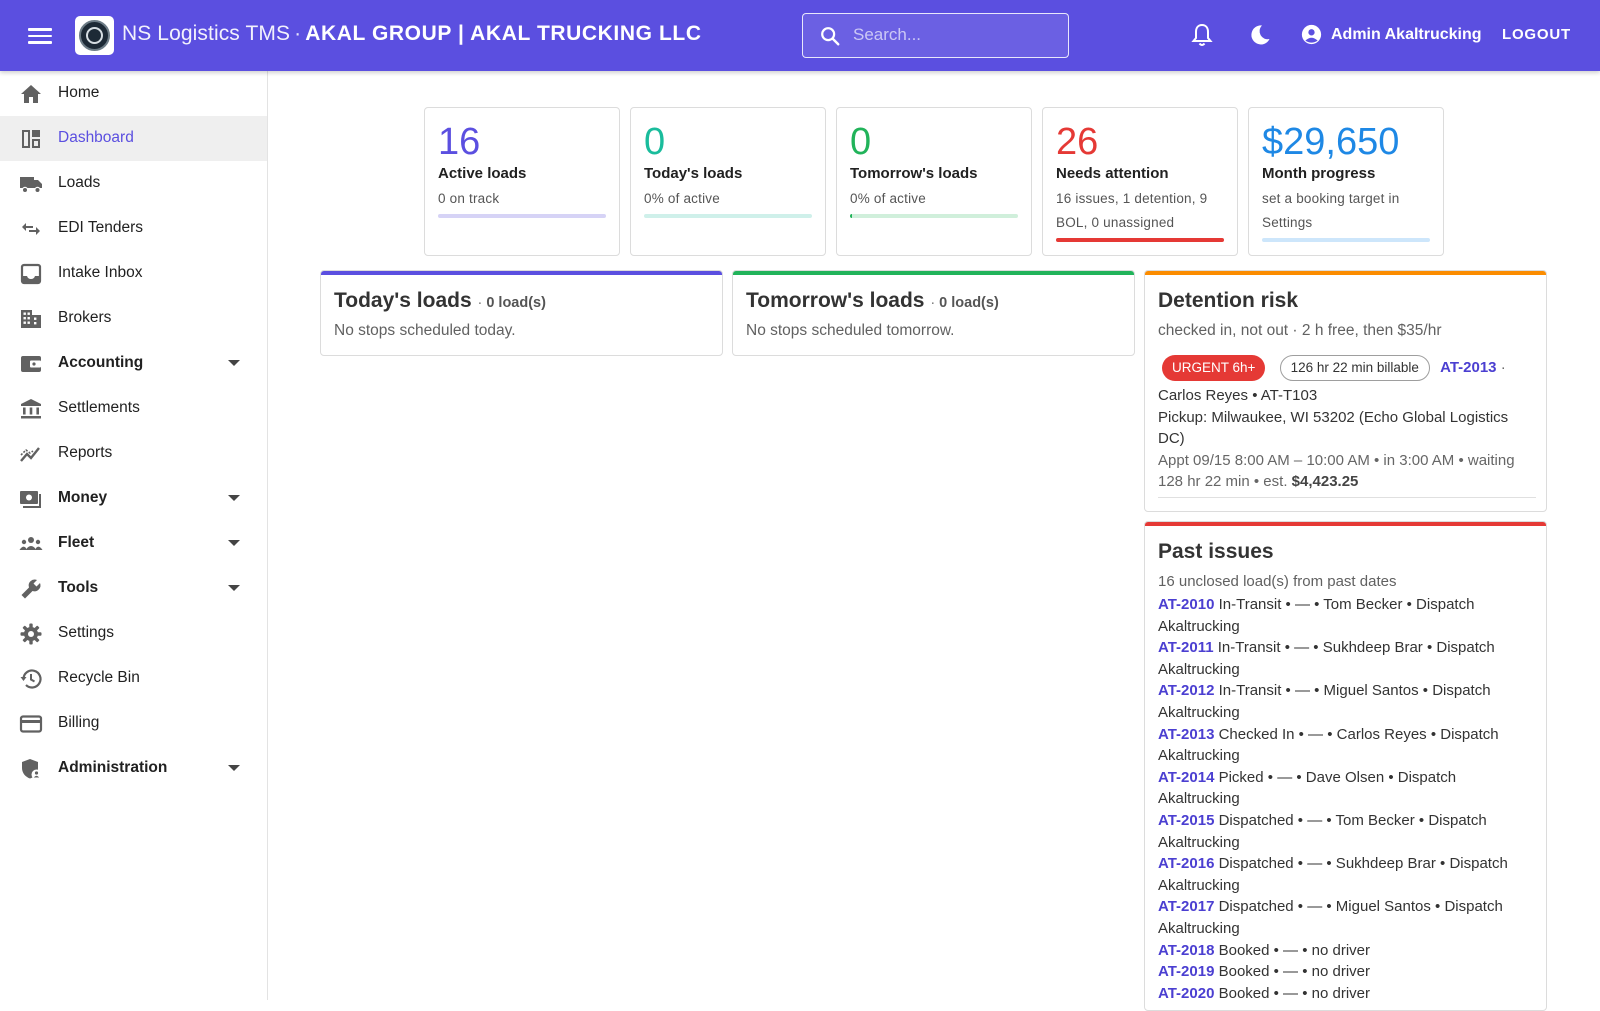  Describe the element at coordinates (79, 182) in the screenshot. I see `sidebar-item-label: Loads` at that location.